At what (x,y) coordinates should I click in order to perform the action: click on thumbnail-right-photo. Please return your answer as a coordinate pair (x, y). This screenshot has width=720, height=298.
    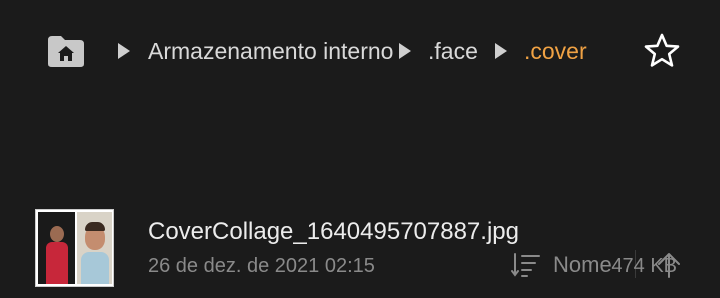
    Looking at the image, I should click on (94, 248).